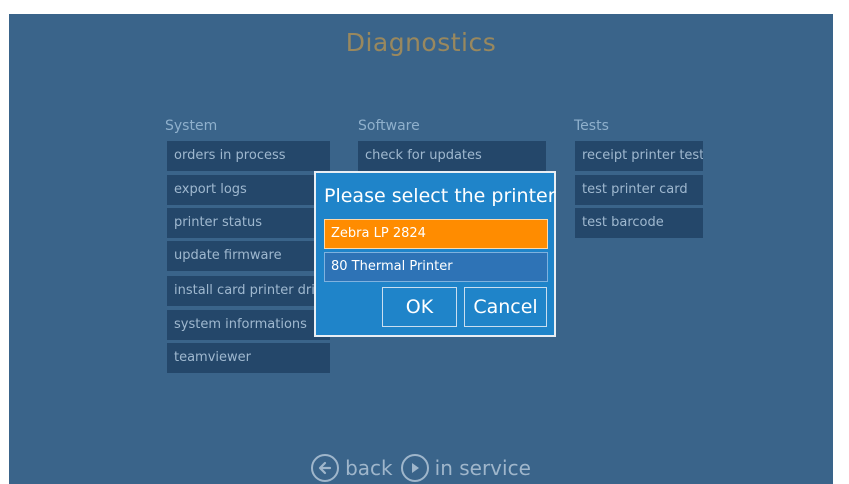 The image size is (849, 484). Describe the element at coordinates (505, 307) in the screenshot. I see `cancel-button: Cancel` at that location.